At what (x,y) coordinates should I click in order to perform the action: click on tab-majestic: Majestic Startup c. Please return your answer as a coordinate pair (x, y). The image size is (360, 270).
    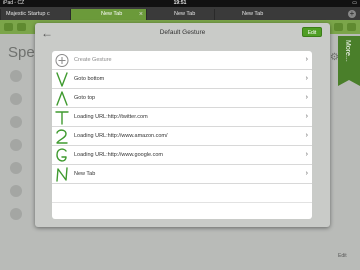
    Looking at the image, I should click on (35, 14).